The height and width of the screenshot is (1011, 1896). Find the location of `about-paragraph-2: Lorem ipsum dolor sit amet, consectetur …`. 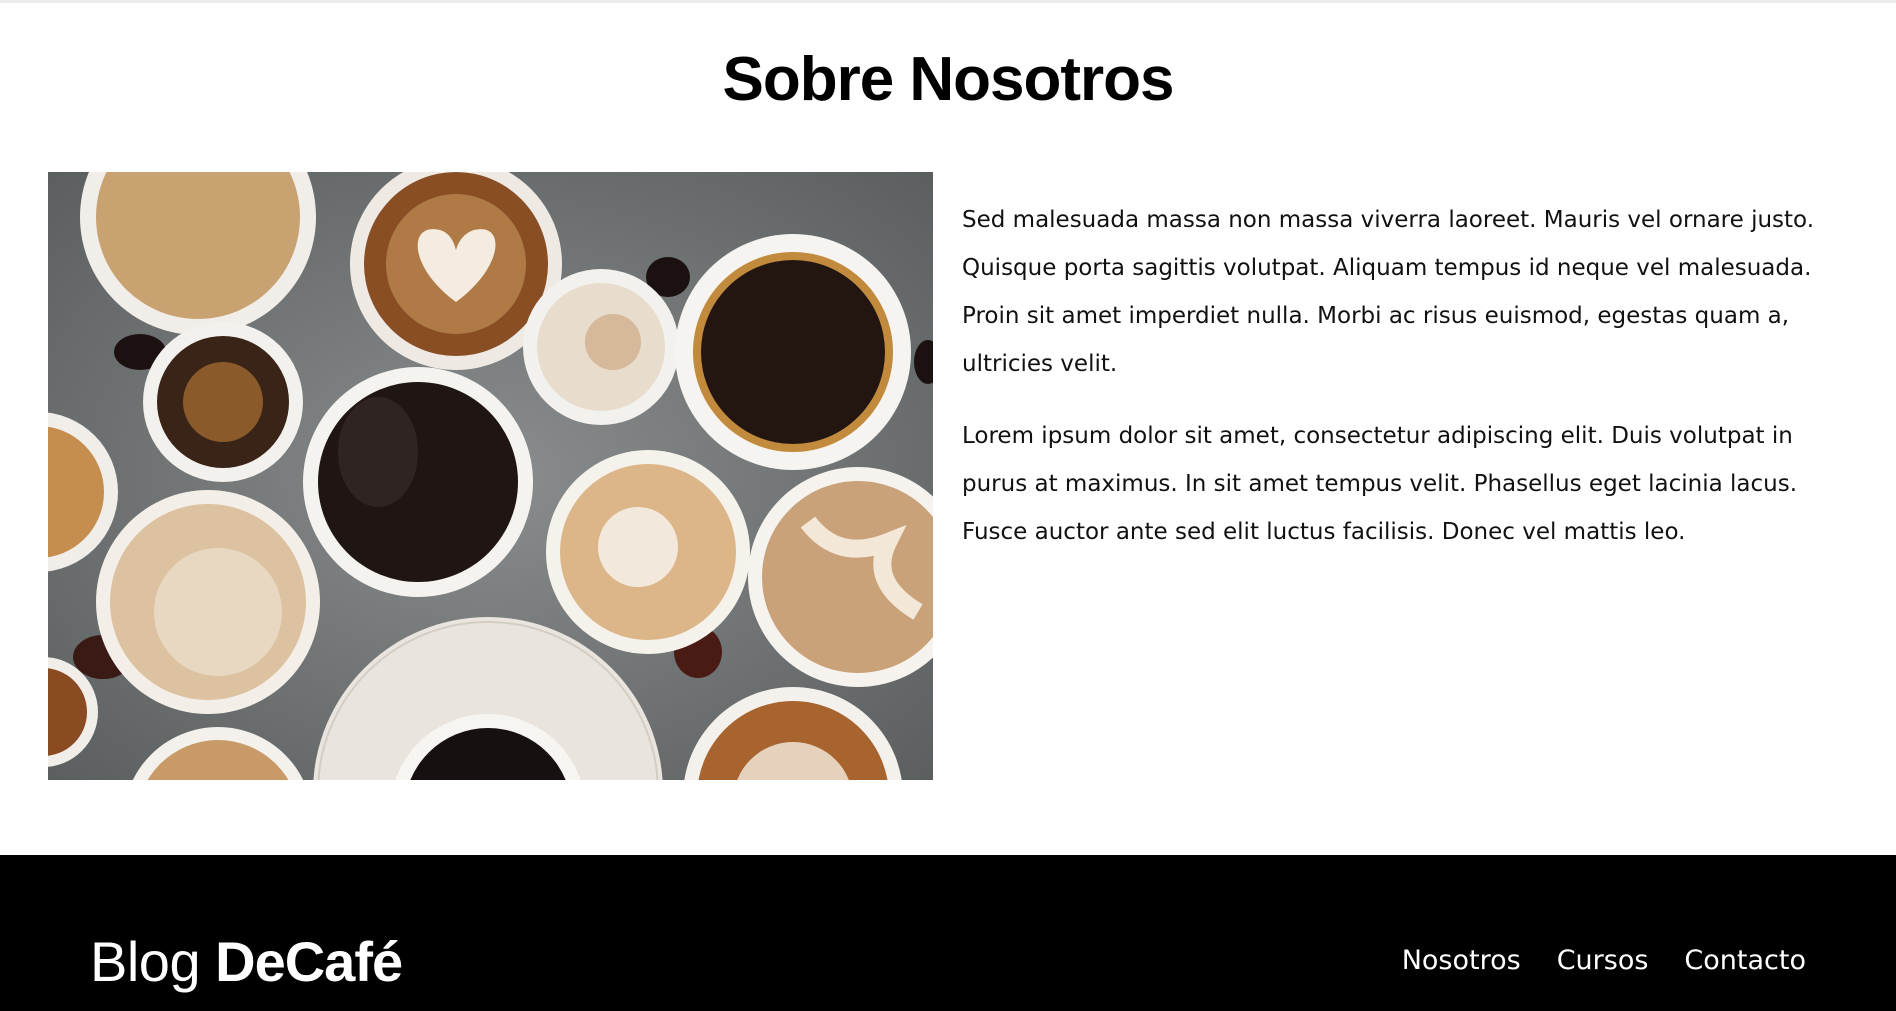

about-paragraph-2: Lorem ipsum dolor sit amet, consectetur … is located at coordinates (1380, 484).